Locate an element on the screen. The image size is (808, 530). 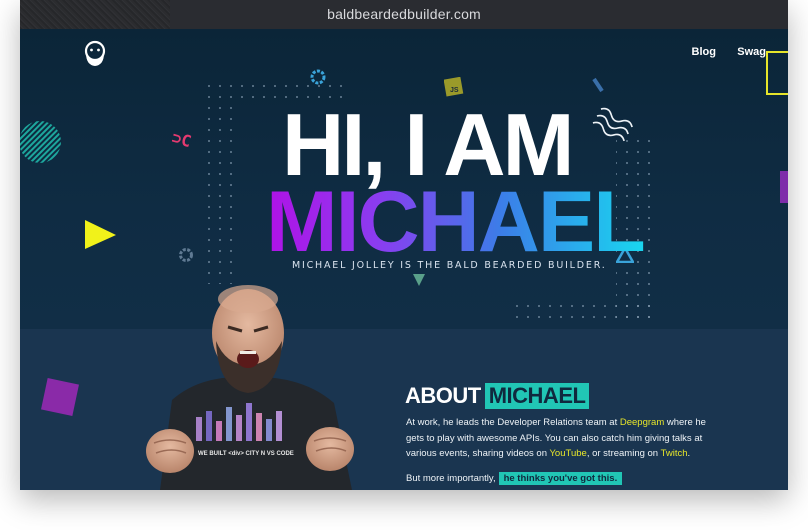
about-heading: ABOUT MICHAEL is located at coordinates (497, 396).